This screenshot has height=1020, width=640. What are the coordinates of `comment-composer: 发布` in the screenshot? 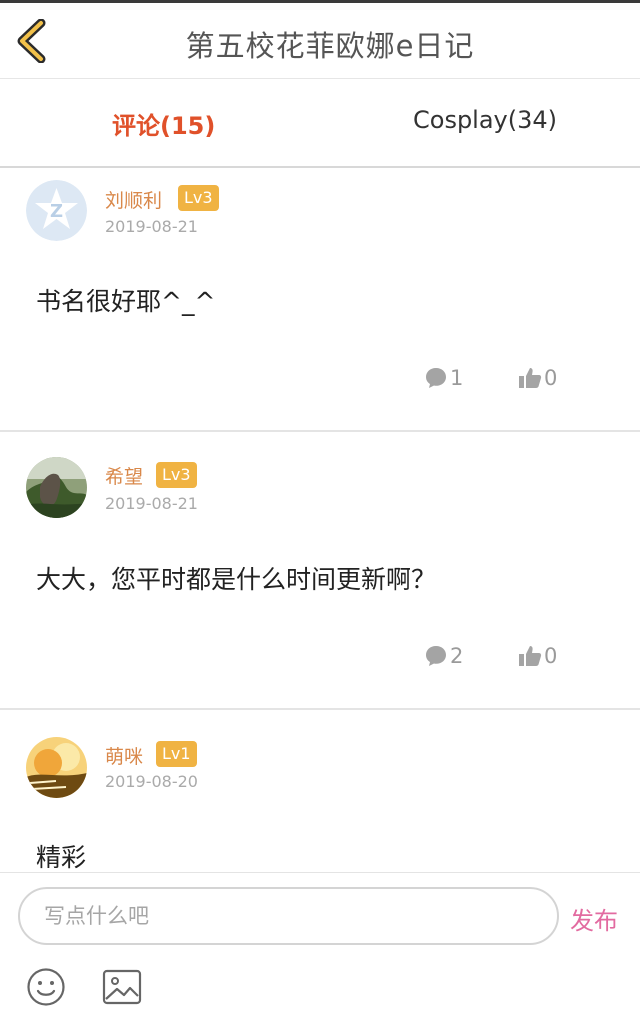 It's located at (320, 946).